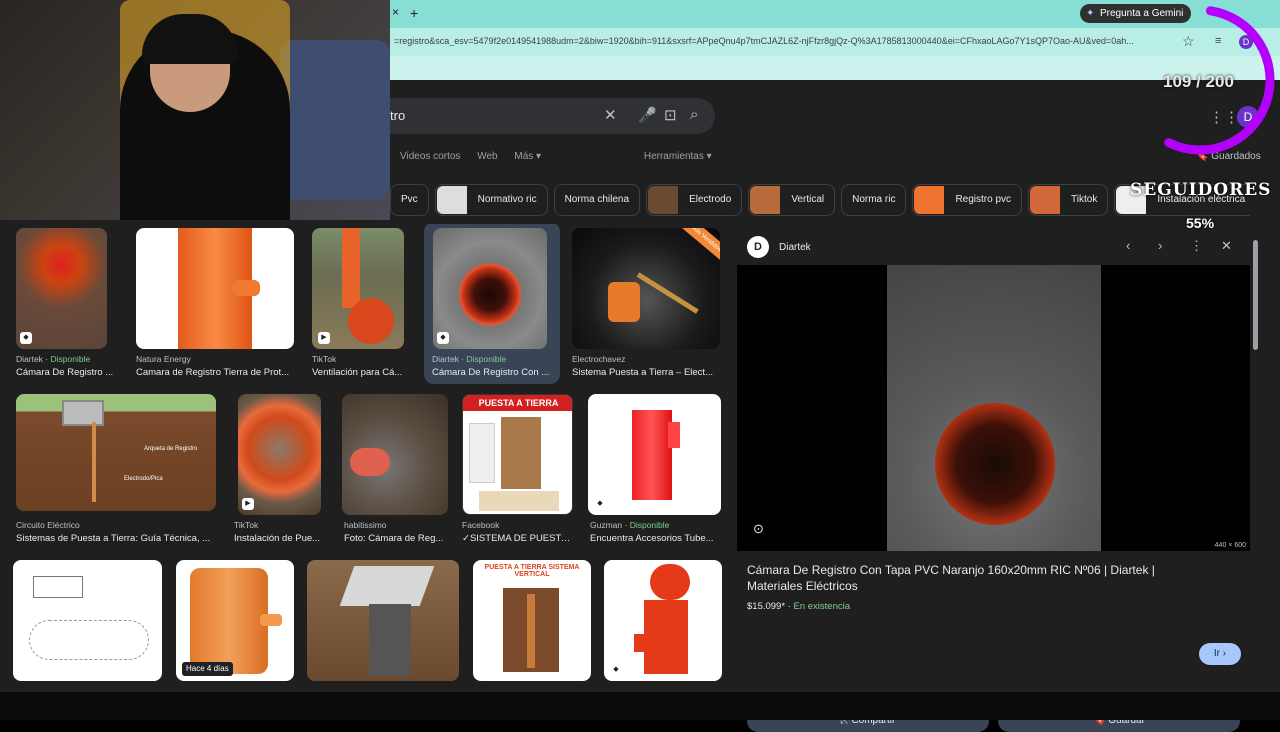  What do you see at coordinates (1226, 246) in the screenshot?
I see `close-icon: ✕` at bounding box center [1226, 246].